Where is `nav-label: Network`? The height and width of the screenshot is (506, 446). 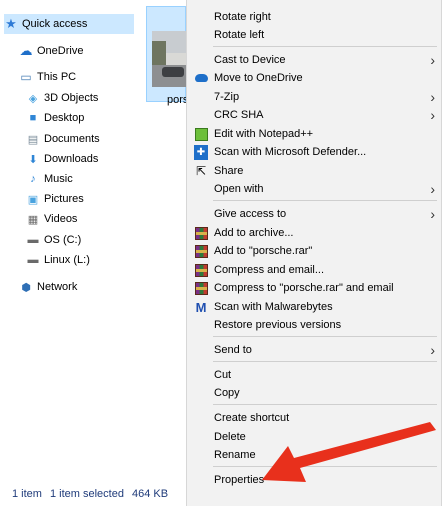 nav-label: Network is located at coordinates (57, 287).